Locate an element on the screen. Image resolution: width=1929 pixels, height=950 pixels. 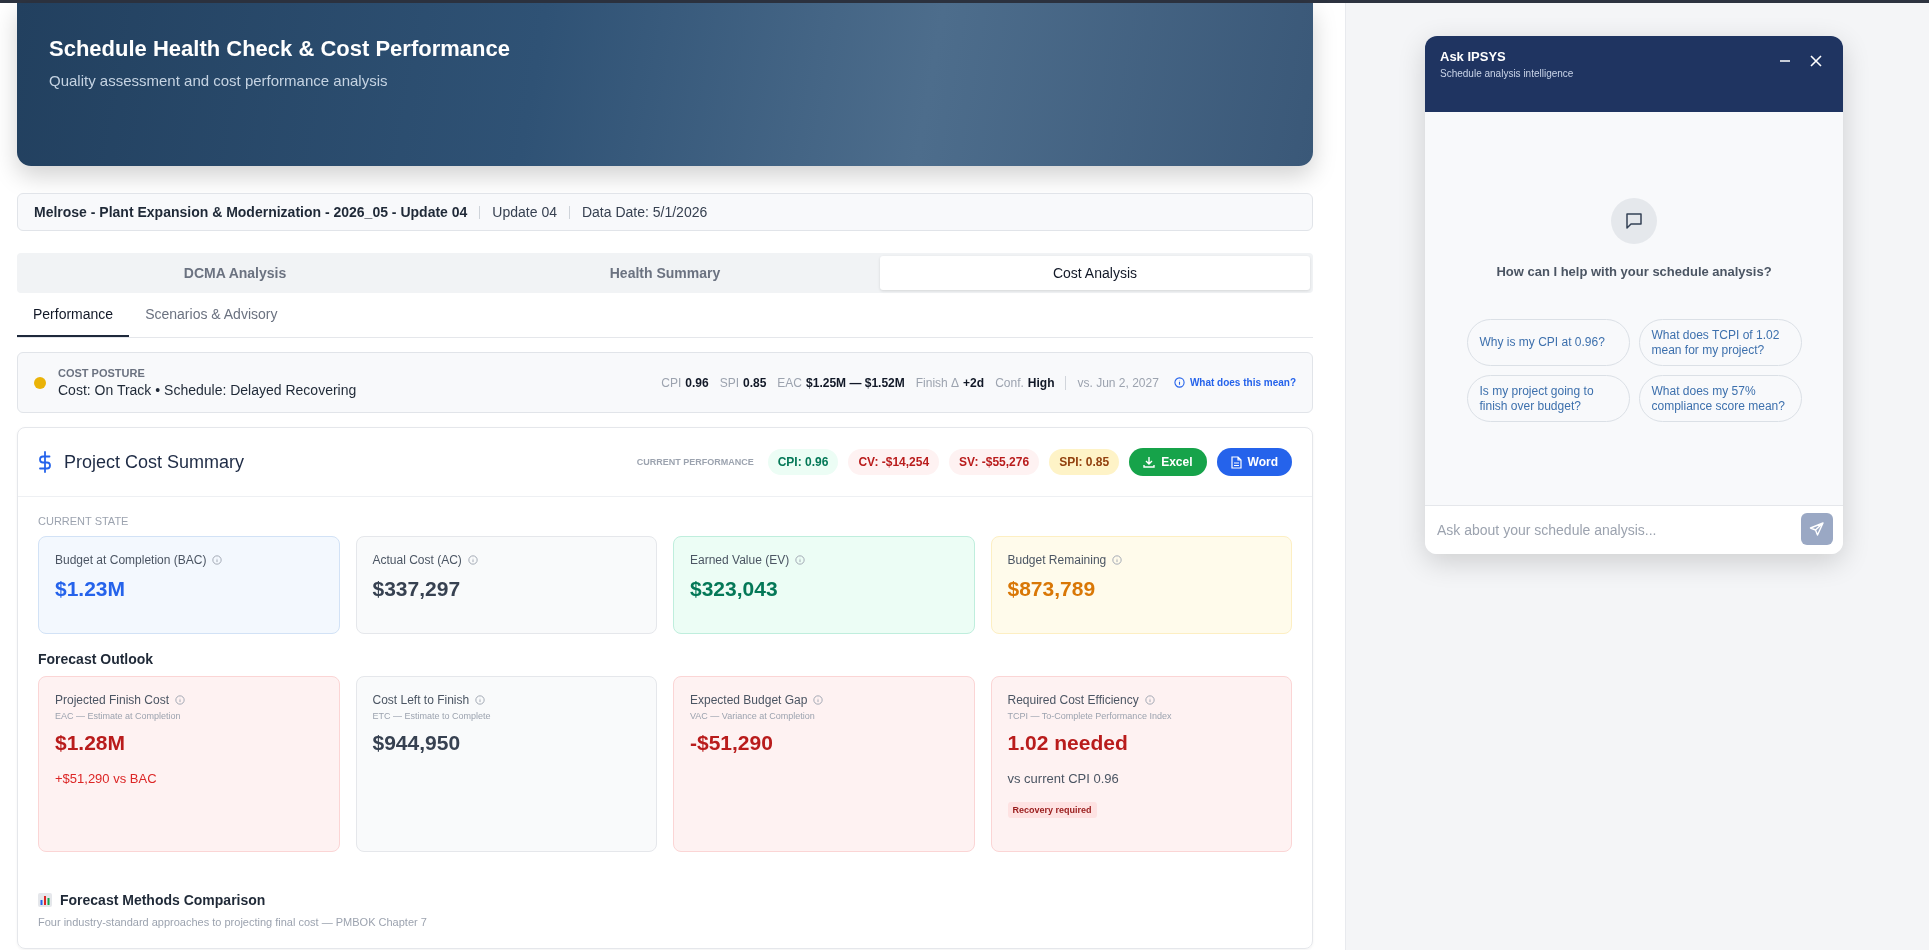
kpi-label: Budget at Completion (BAC) is located at coordinates (131, 560).